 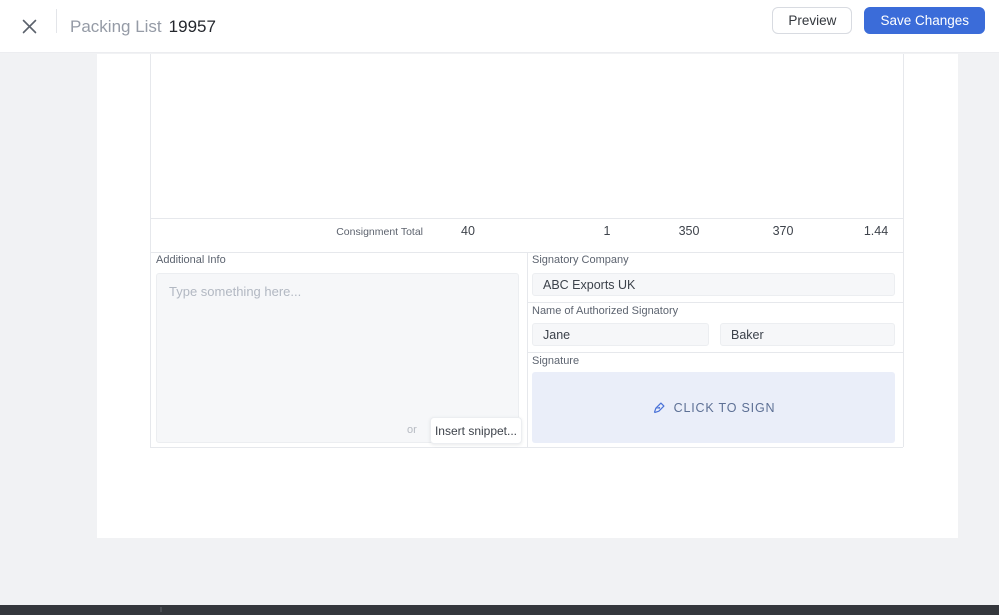 What do you see at coordinates (191, 260) in the screenshot?
I see `additional-info-label: Additional Info` at bounding box center [191, 260].